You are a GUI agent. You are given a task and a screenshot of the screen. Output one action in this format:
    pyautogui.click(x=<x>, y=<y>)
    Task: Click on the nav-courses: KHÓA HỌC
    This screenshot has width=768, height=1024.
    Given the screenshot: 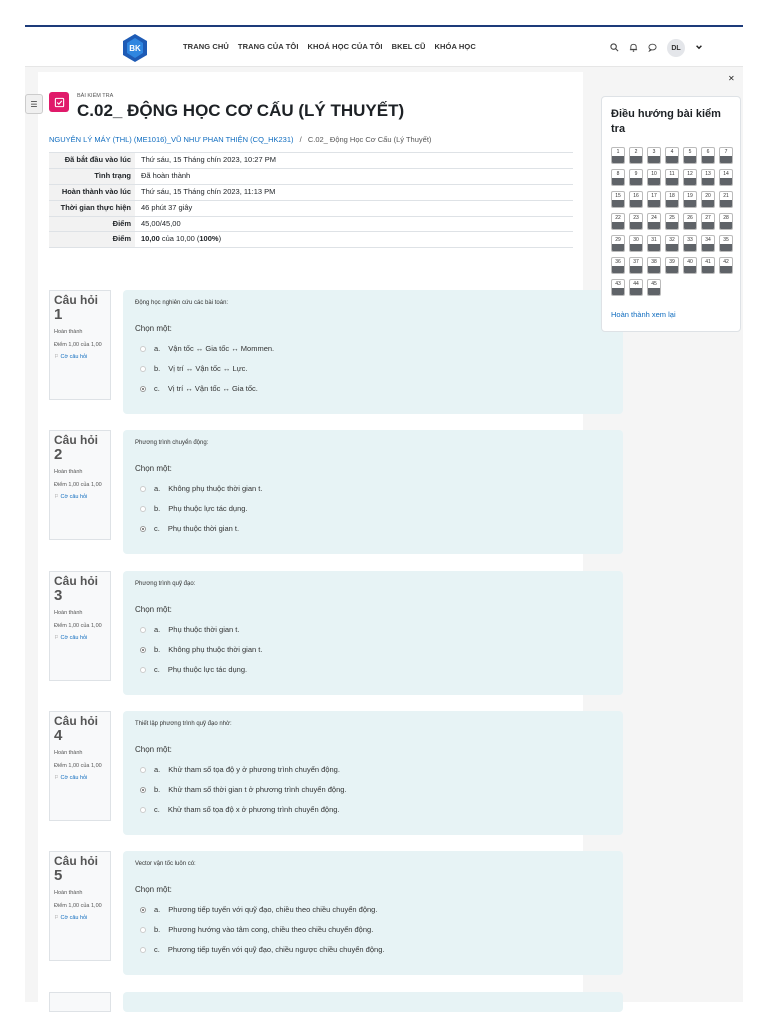 What is the action you would take?
    pyautogui.click(x=455, y=46)
    